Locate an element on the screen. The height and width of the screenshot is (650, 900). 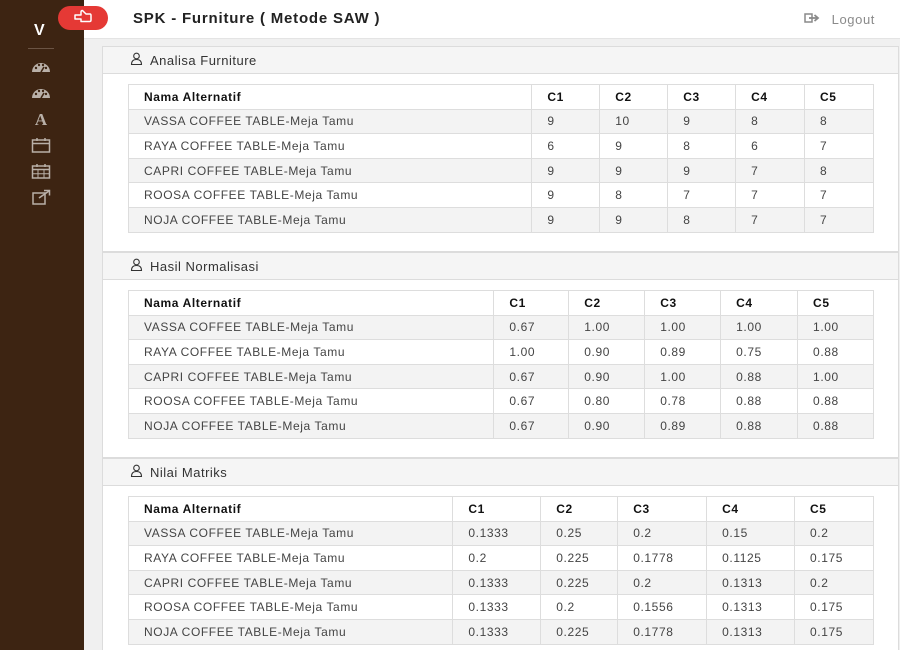
table-row: ROOSA COFFEE TABLE-Meja Tamu 9 8 7 7 7 is located at coordinates (500, 195).